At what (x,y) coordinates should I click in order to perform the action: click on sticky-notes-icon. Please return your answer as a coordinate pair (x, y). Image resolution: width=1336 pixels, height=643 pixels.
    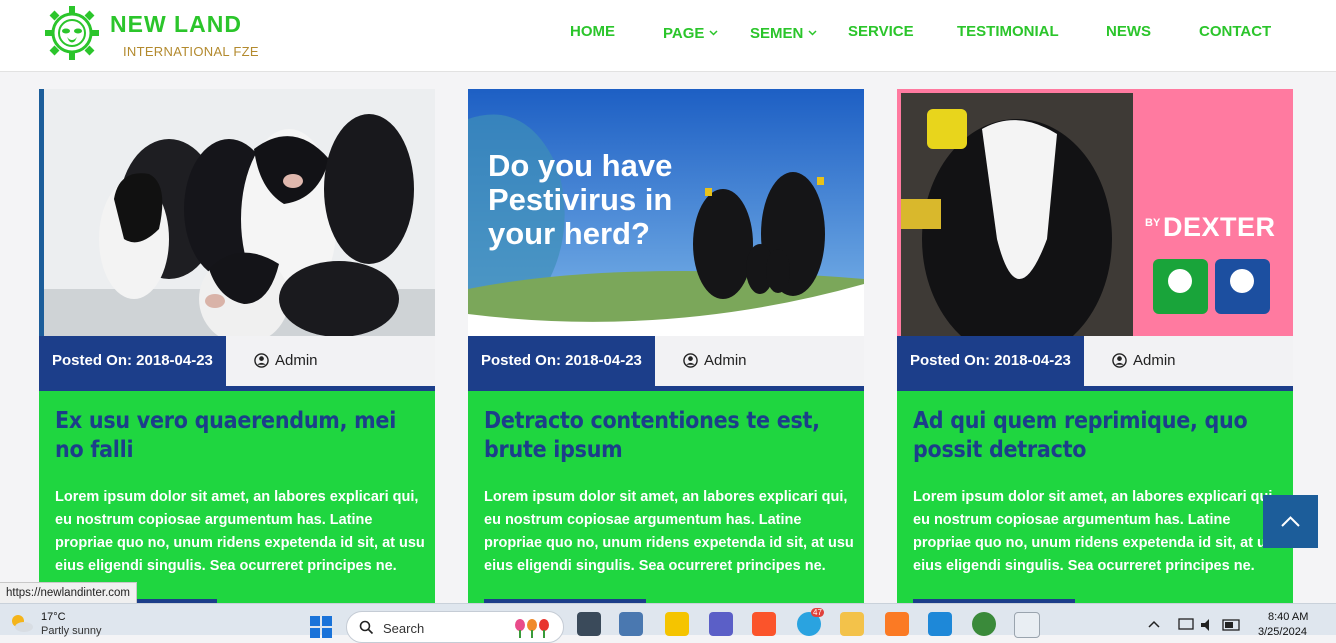
    Looking at the image, I should click on (677, 624).